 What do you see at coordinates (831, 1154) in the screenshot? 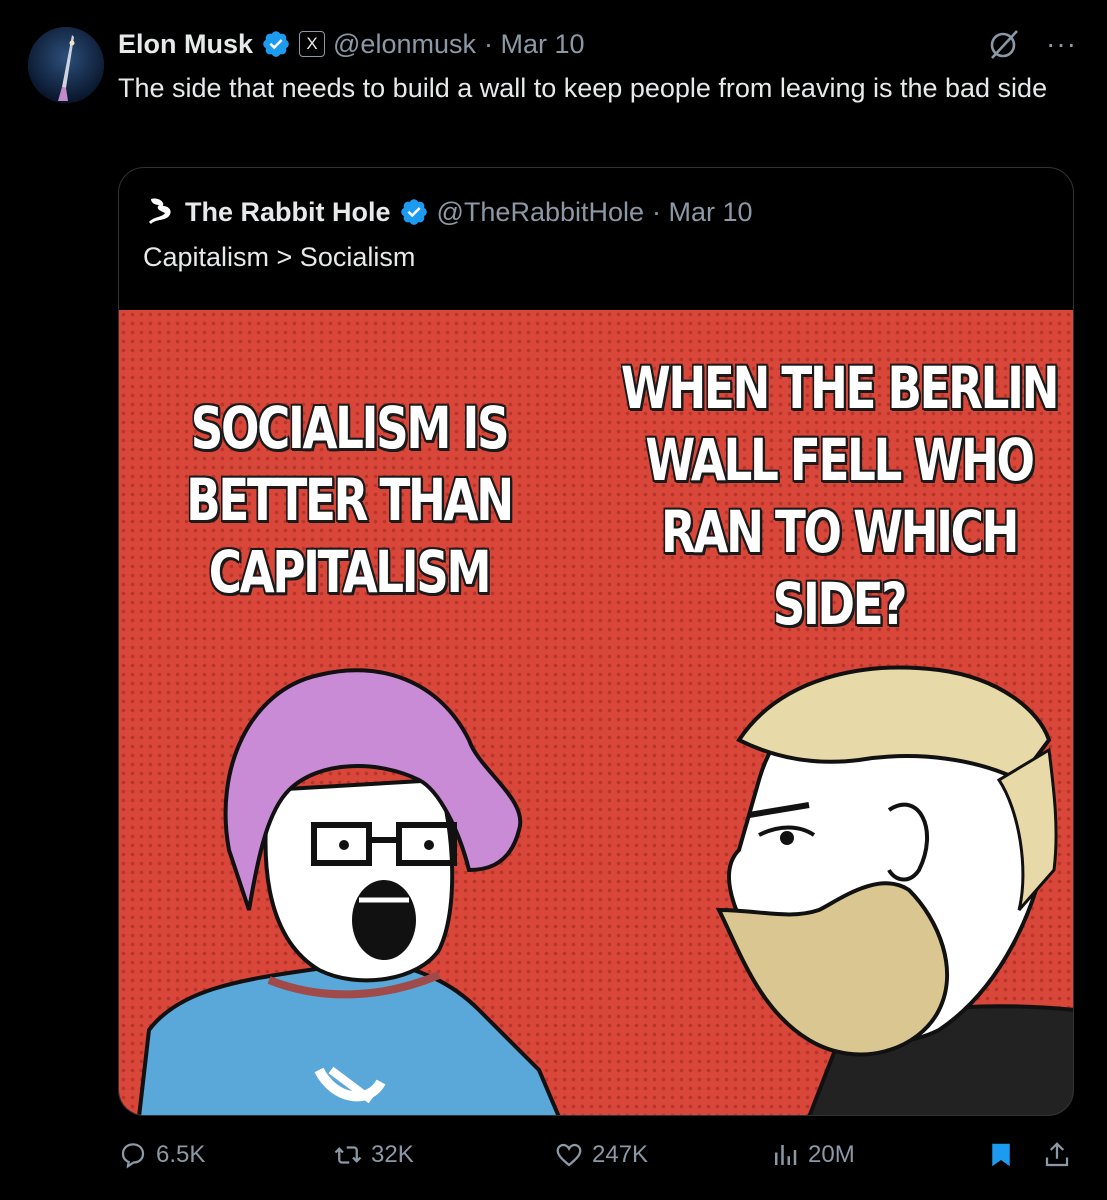
I see `views-count: 20M` at bounding box center [831, 1154].